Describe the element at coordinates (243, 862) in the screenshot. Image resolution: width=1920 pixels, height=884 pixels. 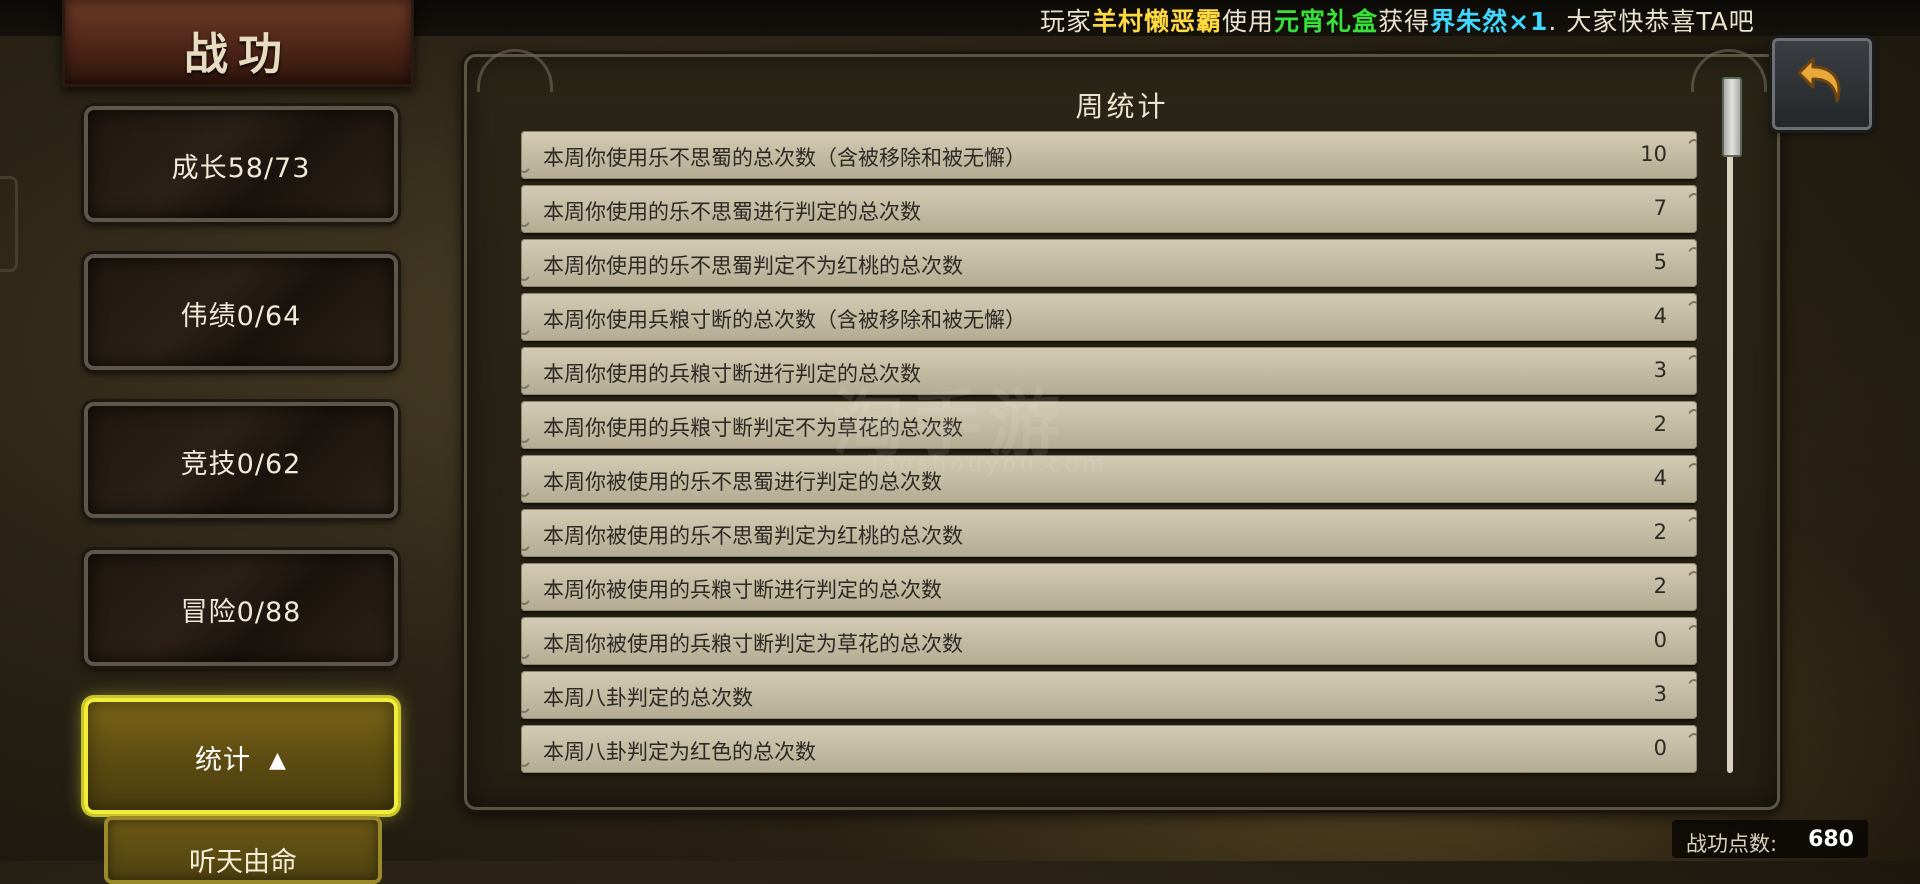
I see `subtab-label: 听天由命` at that location.